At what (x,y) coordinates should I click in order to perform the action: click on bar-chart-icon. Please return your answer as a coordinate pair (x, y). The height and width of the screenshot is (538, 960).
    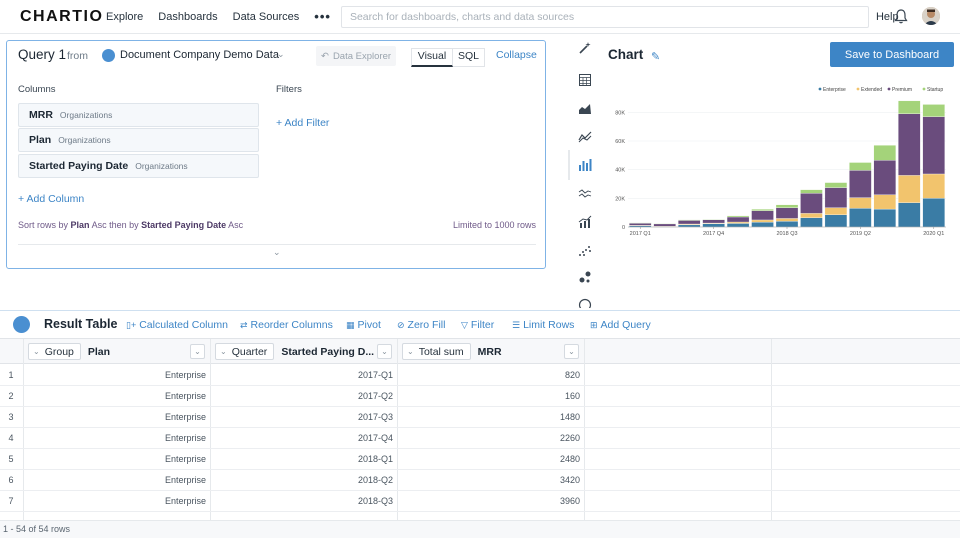
    Looking at the image, I should click on (585, 165).